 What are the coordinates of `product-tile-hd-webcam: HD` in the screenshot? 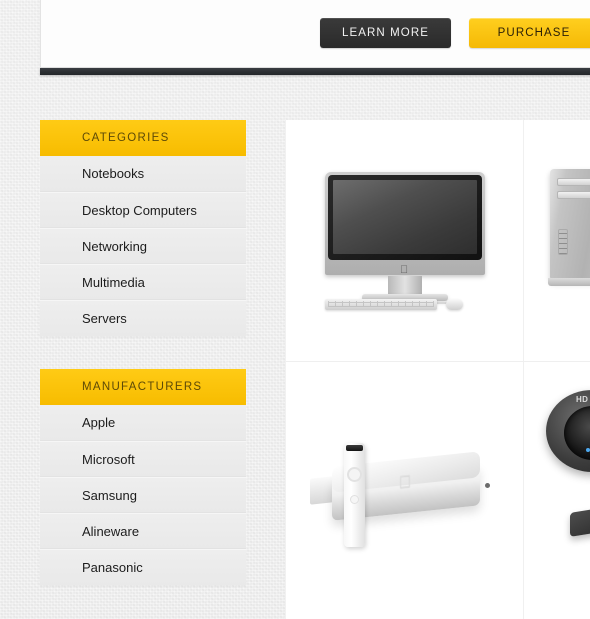 It's located at (557, 490).